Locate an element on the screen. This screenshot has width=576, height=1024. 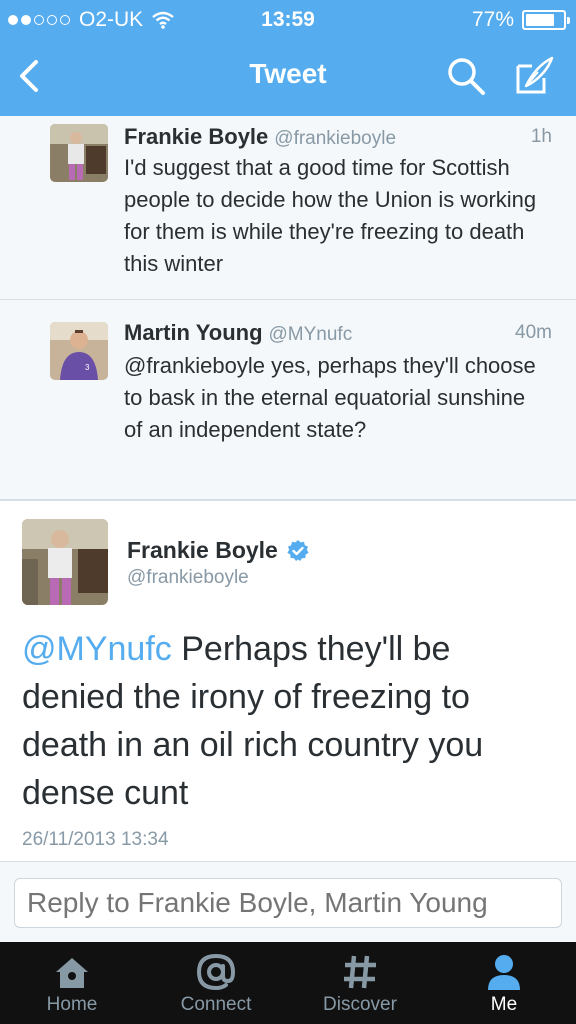
svg-text: 3 is located at coordinates (87, 367).